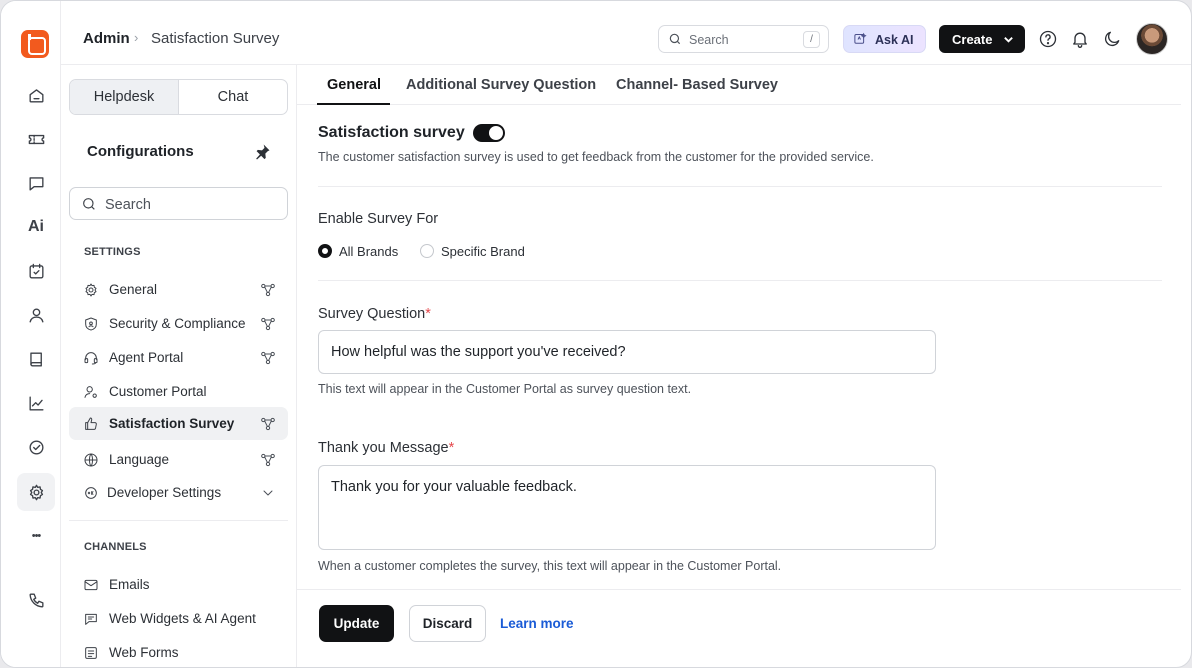 This screenshot has height=668, width=1192. I want to click on analytics-icon, so click(36, 403).